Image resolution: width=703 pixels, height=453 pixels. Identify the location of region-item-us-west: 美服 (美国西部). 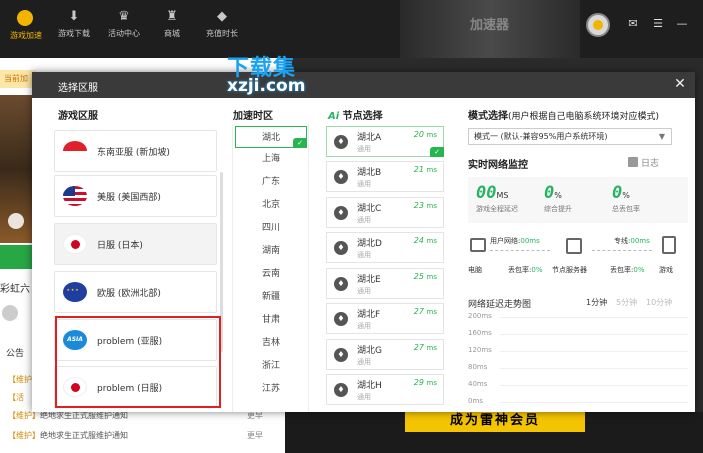
(135, 196).